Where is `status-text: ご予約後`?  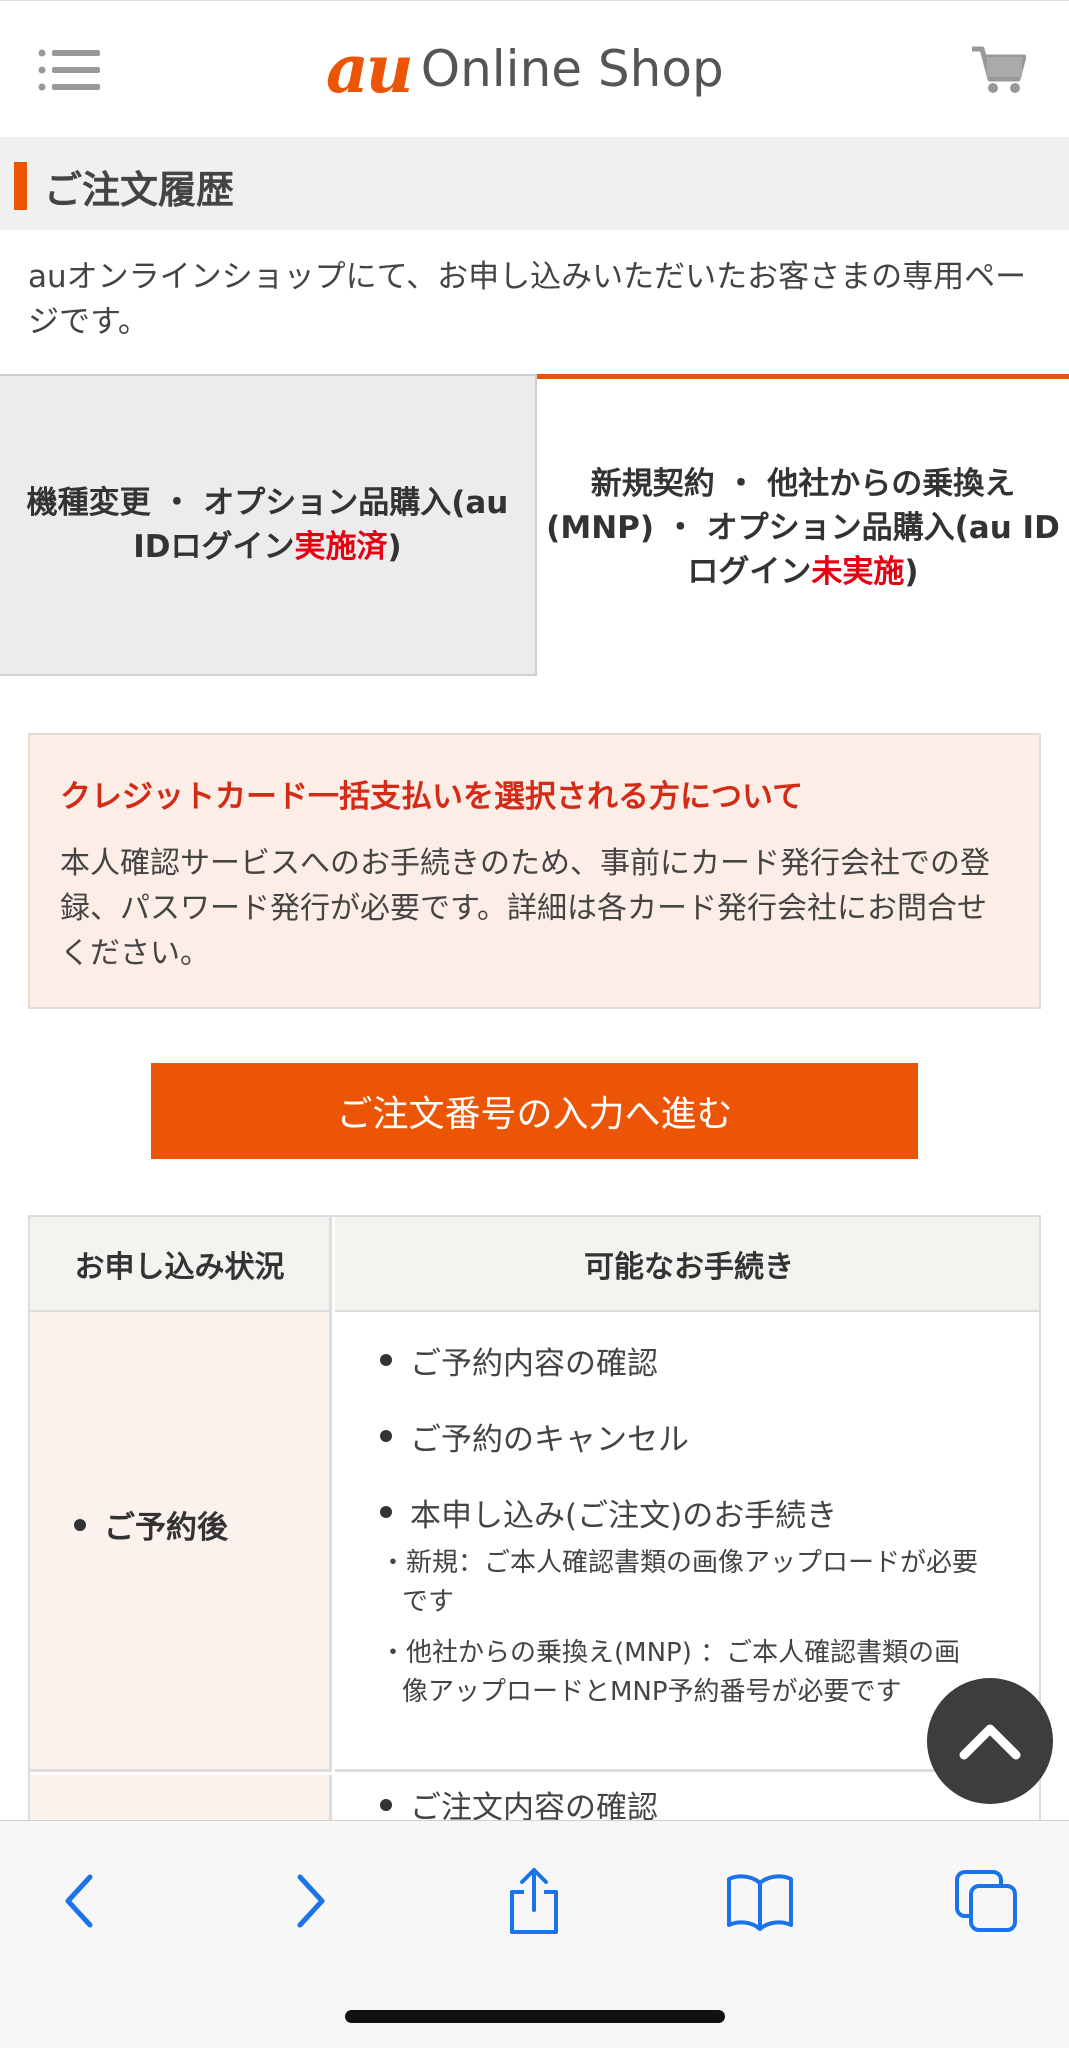 status-text: ご予約後 is located at coordinates (166, 1528).